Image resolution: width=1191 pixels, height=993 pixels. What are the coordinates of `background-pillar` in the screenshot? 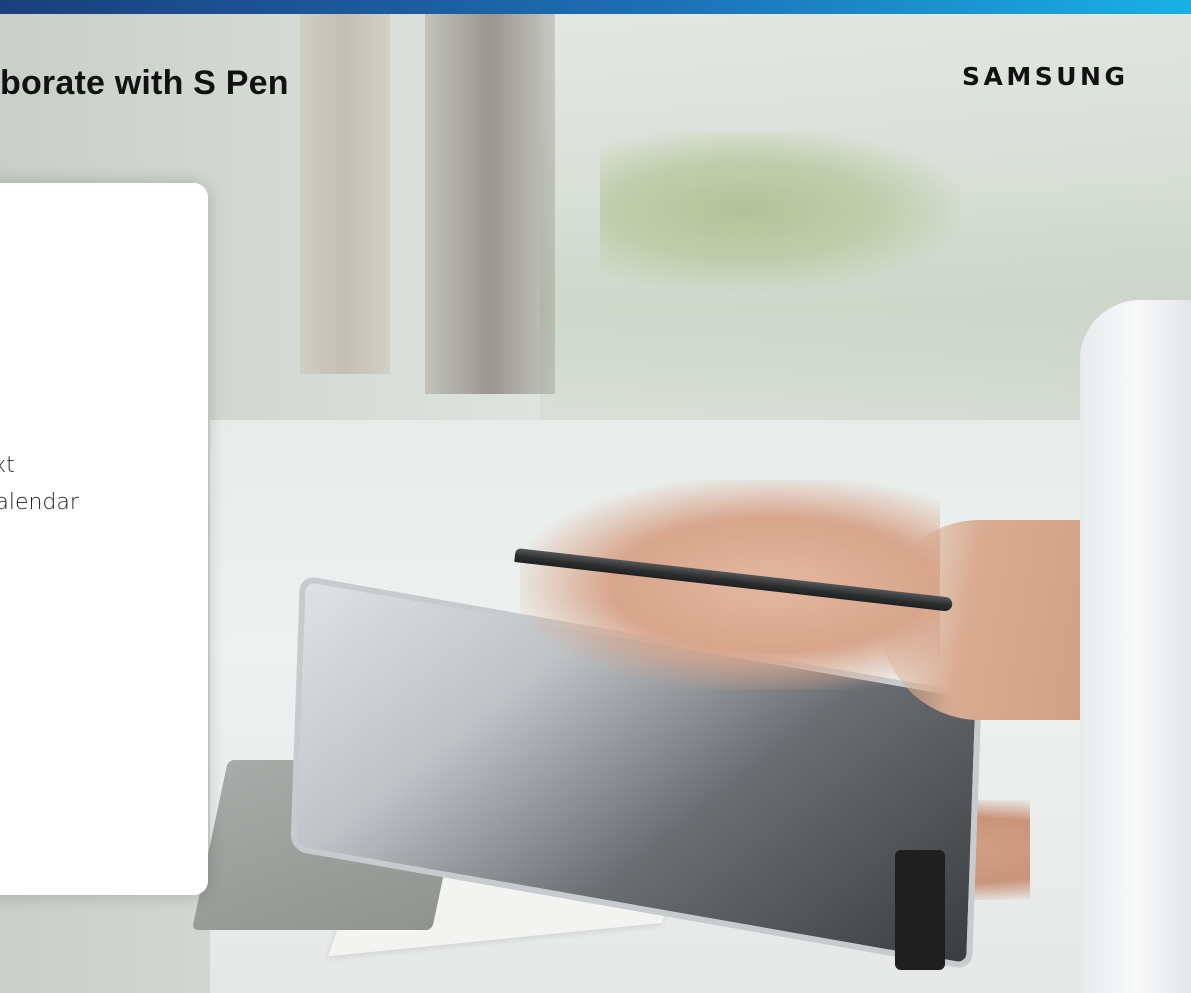 It's located at (345, 194).